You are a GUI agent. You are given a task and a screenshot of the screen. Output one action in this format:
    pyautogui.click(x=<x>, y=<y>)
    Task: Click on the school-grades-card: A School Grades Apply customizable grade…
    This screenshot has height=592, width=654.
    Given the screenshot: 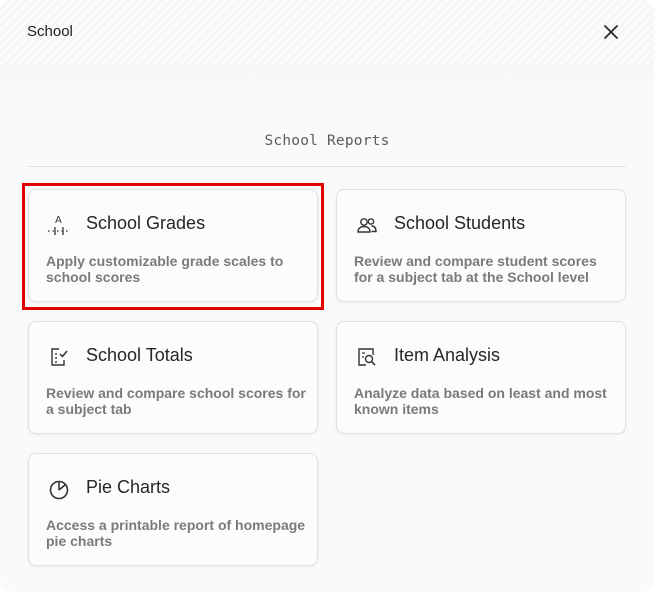 What is the action you would take?
    pyautogui.click(x=173, y=245)
    